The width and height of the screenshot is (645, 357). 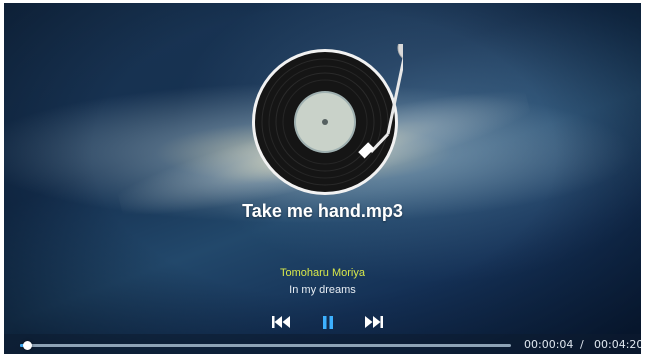 What do you see at coordinates (617, 344) in the screenshot?
I see `total-time: 00:04:20` at bounding box center [617, 344].